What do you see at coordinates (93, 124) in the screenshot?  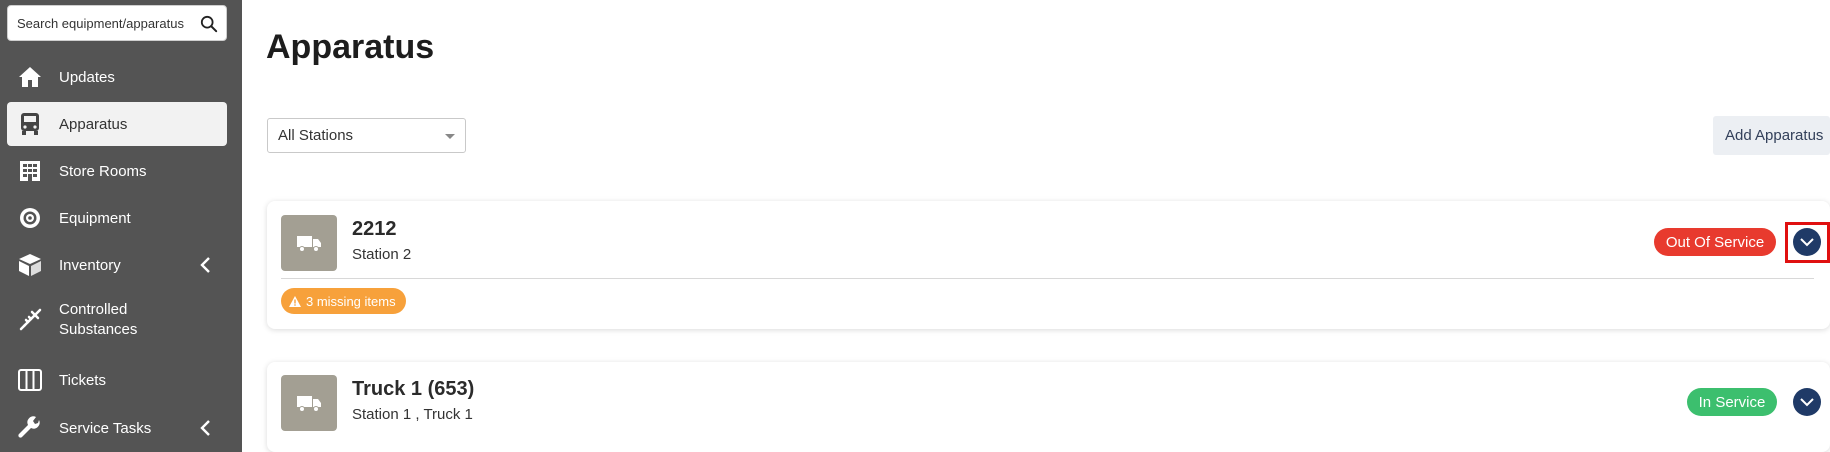 I see `sidebar-item-label: Apparatus` at bounding box center [93, 124].